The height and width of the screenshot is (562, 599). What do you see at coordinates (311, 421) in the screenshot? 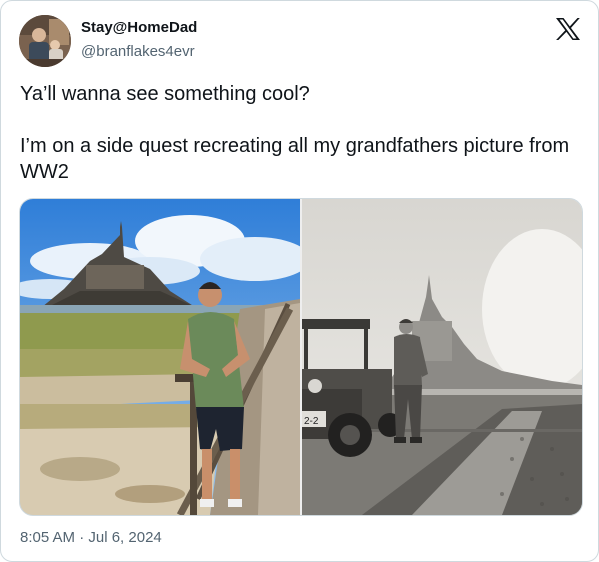
I see `jeep-marking: 2-2` at bounding box center [311, 421].